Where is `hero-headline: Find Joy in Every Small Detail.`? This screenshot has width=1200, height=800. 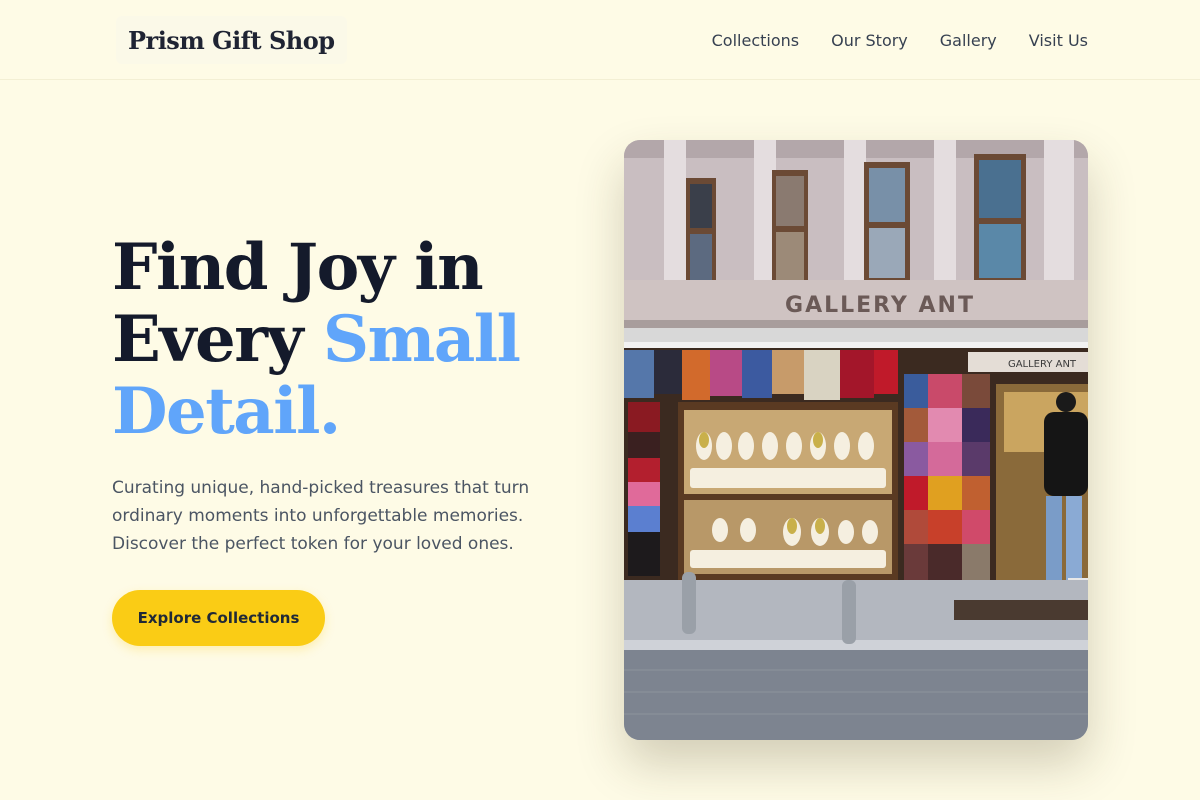 hero-headline: Find Joy in Every Small Detail. is located at coordinates (347, 340).